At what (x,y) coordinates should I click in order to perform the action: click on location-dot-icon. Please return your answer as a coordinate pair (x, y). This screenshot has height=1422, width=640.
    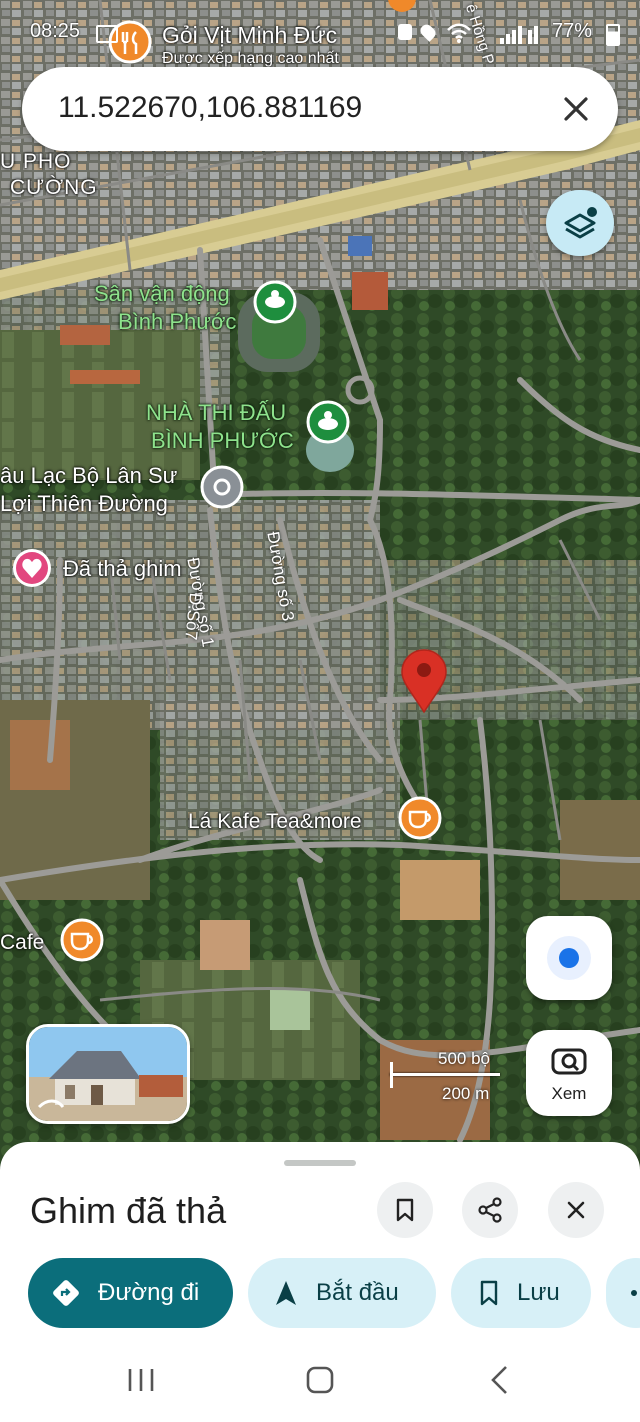
    Looking at the image, I should click on (569, 958).